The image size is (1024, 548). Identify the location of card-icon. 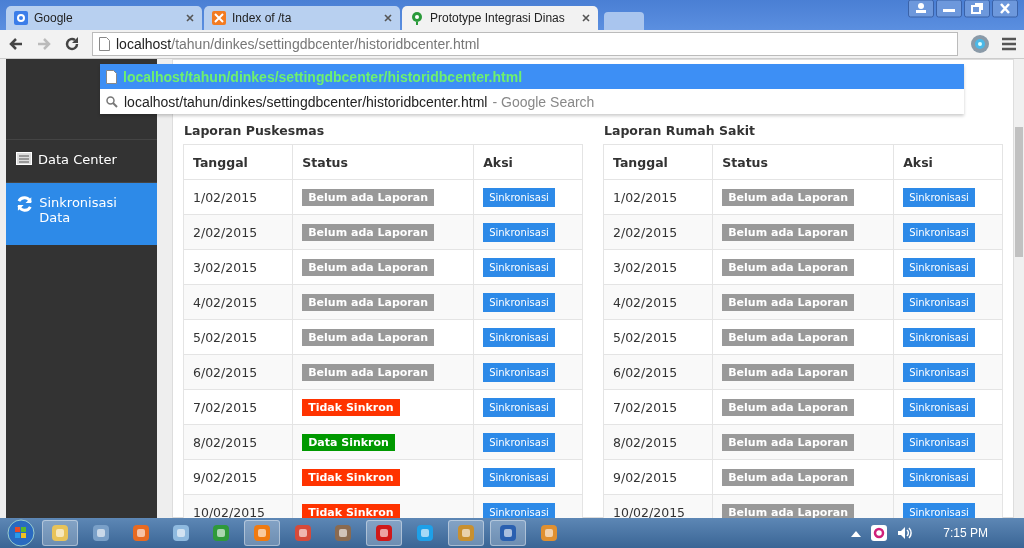
(24, 158).